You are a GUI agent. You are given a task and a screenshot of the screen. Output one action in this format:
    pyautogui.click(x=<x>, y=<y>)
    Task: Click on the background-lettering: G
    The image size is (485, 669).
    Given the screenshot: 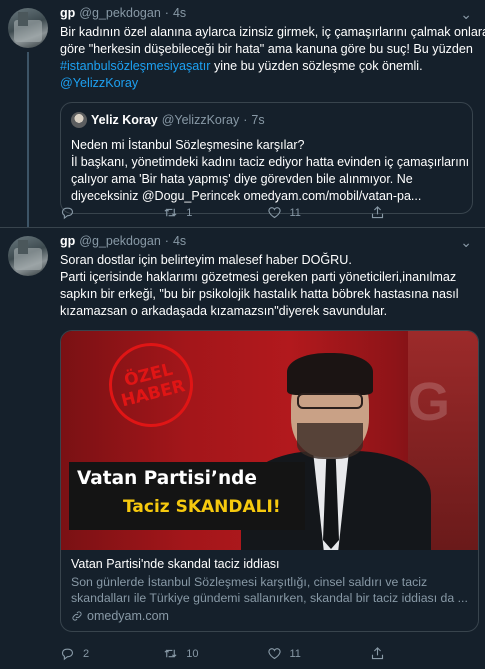 What is the action you would take?
    pyautogui.click(x=428, y=402)
    